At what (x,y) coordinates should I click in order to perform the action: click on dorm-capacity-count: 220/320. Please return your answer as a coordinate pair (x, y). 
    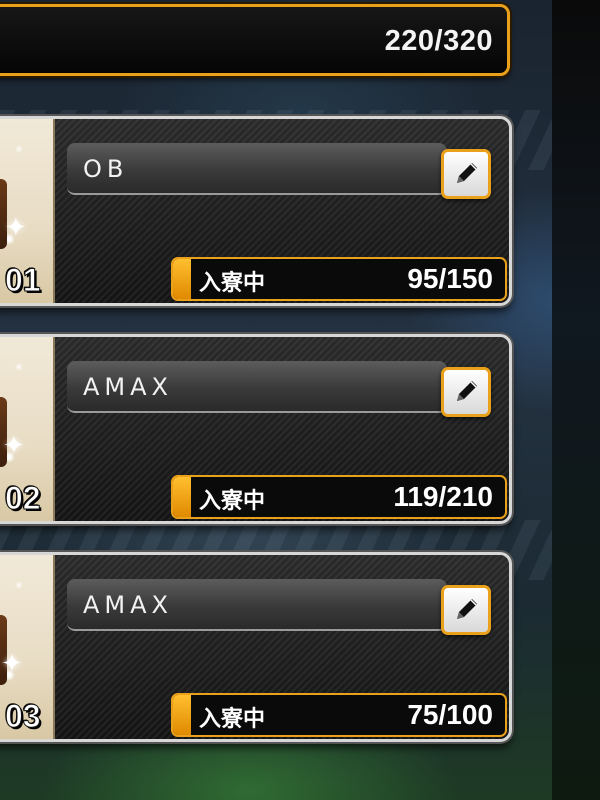
    Looking at the image, I should click on (438, 41).